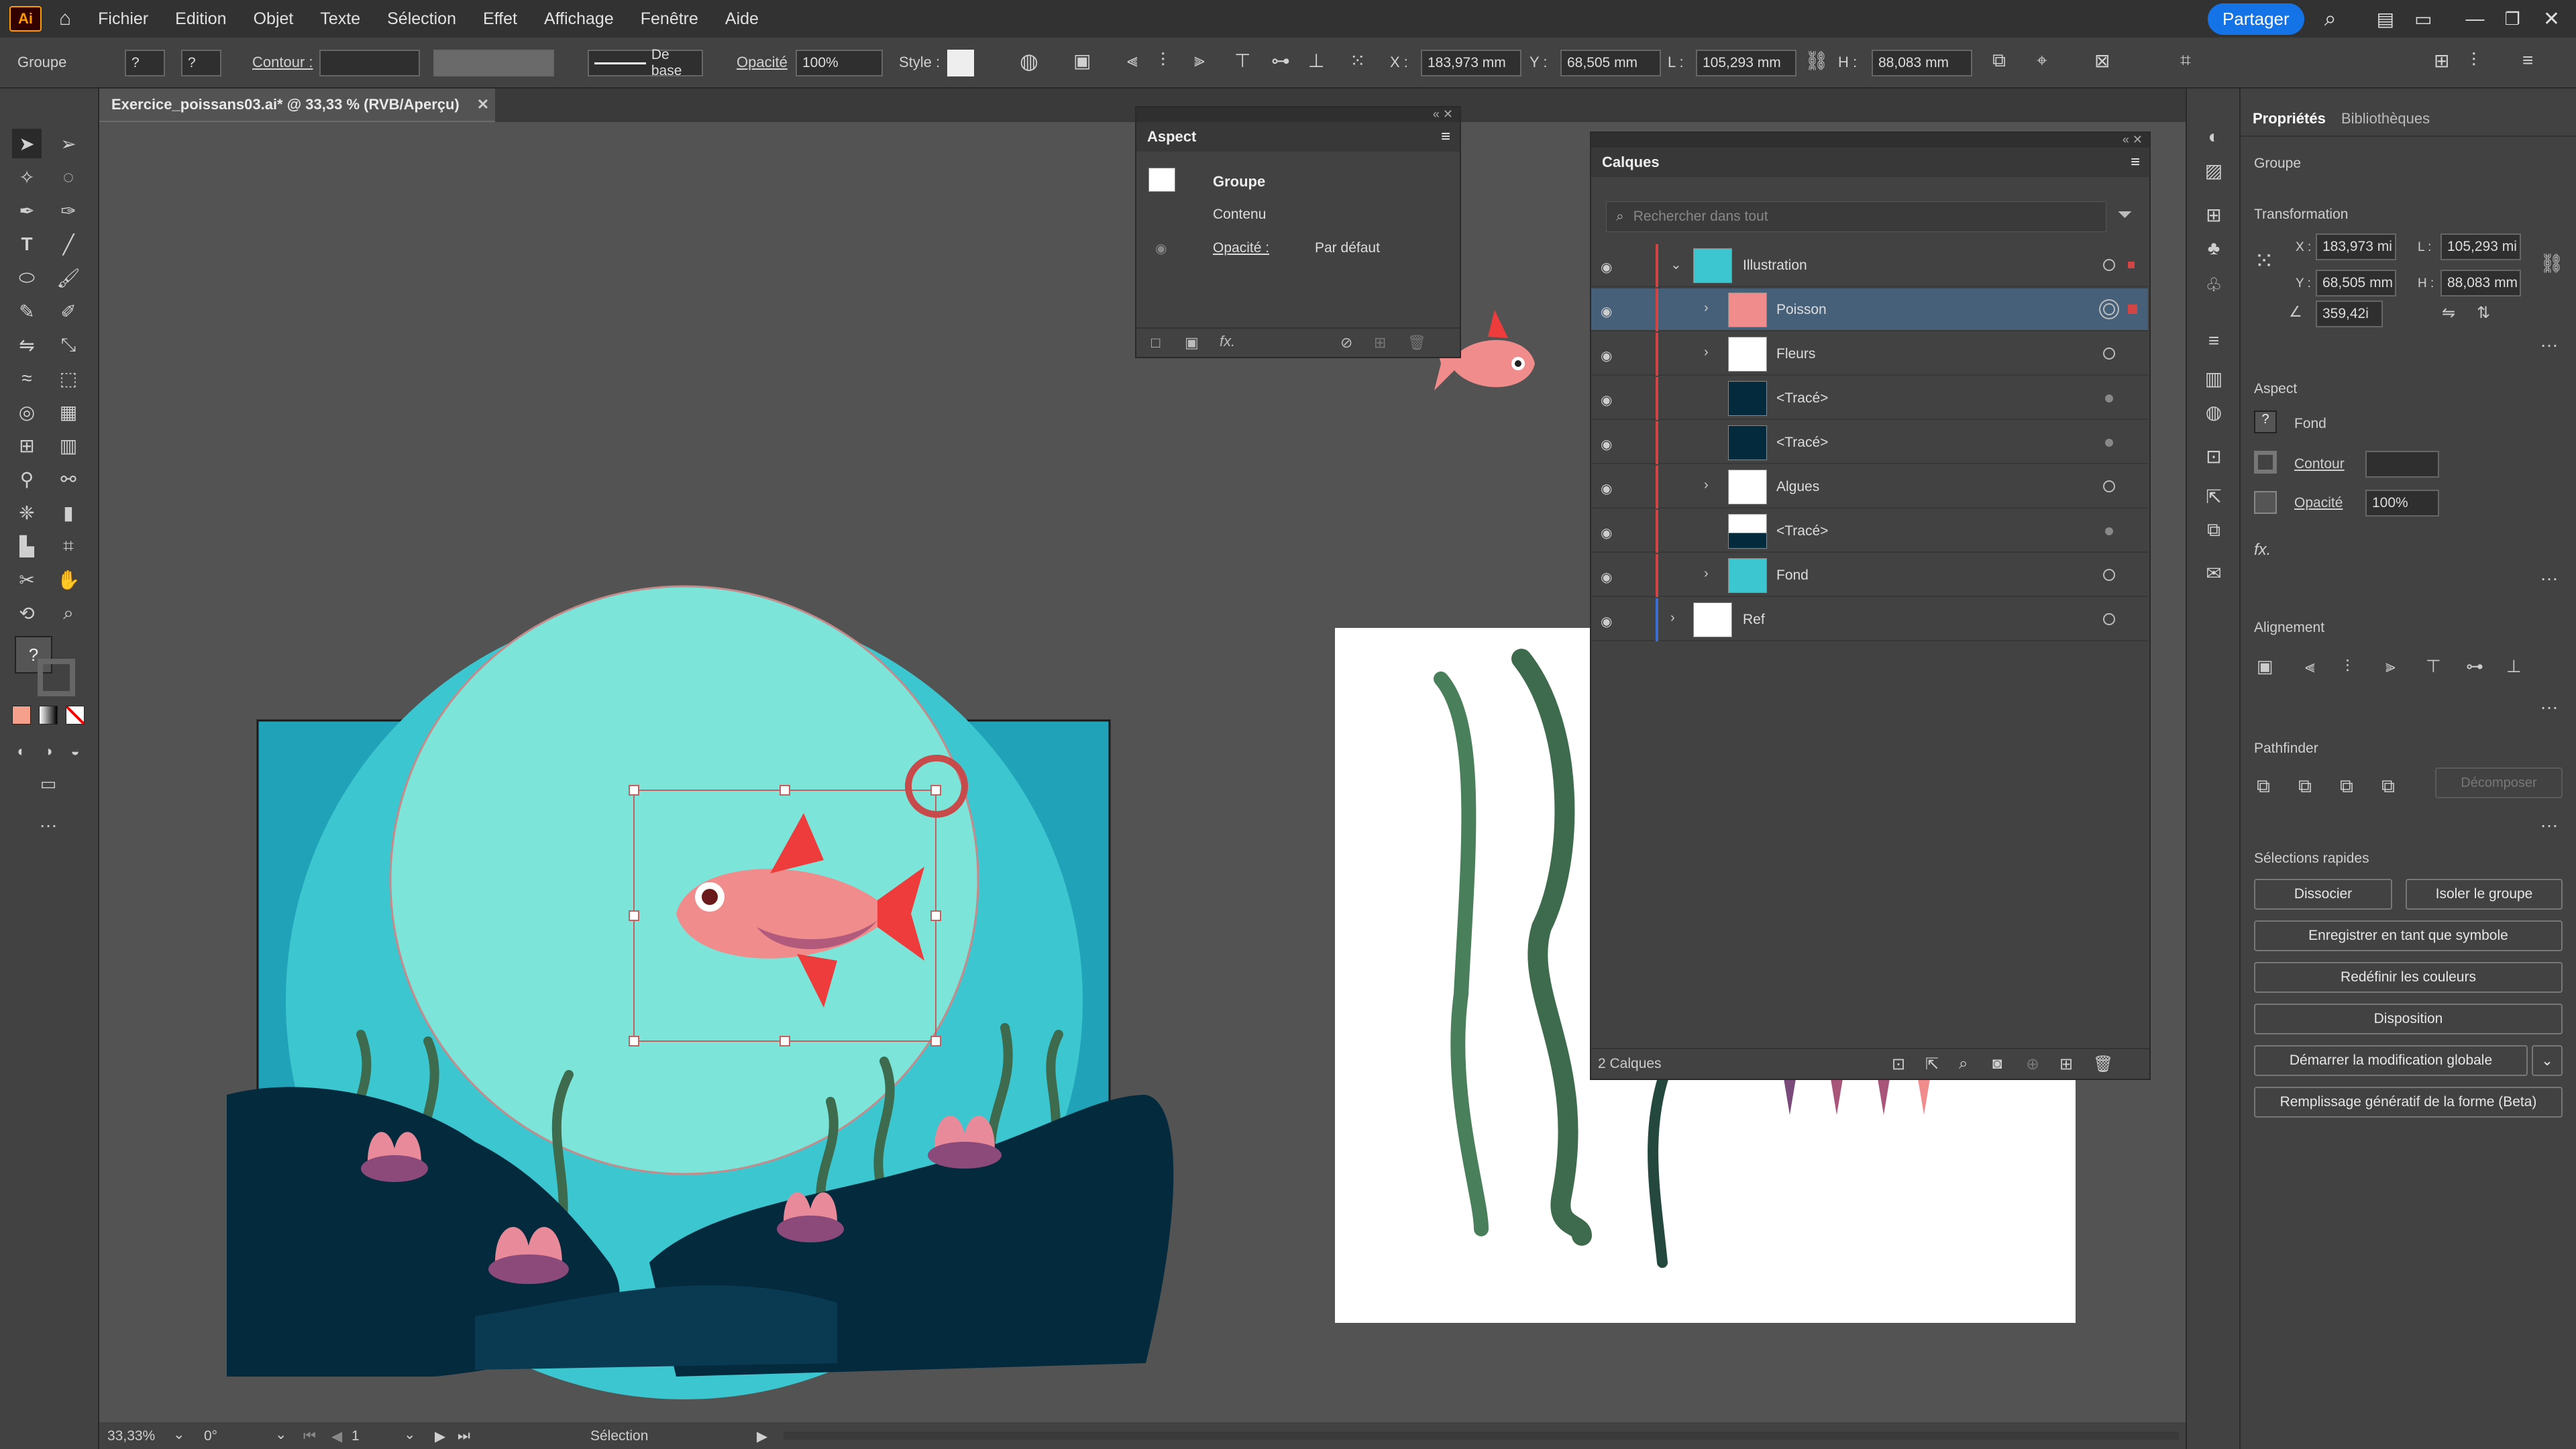  I want to click on duplicate-item-icon: ⊞, so click(1380, 343).